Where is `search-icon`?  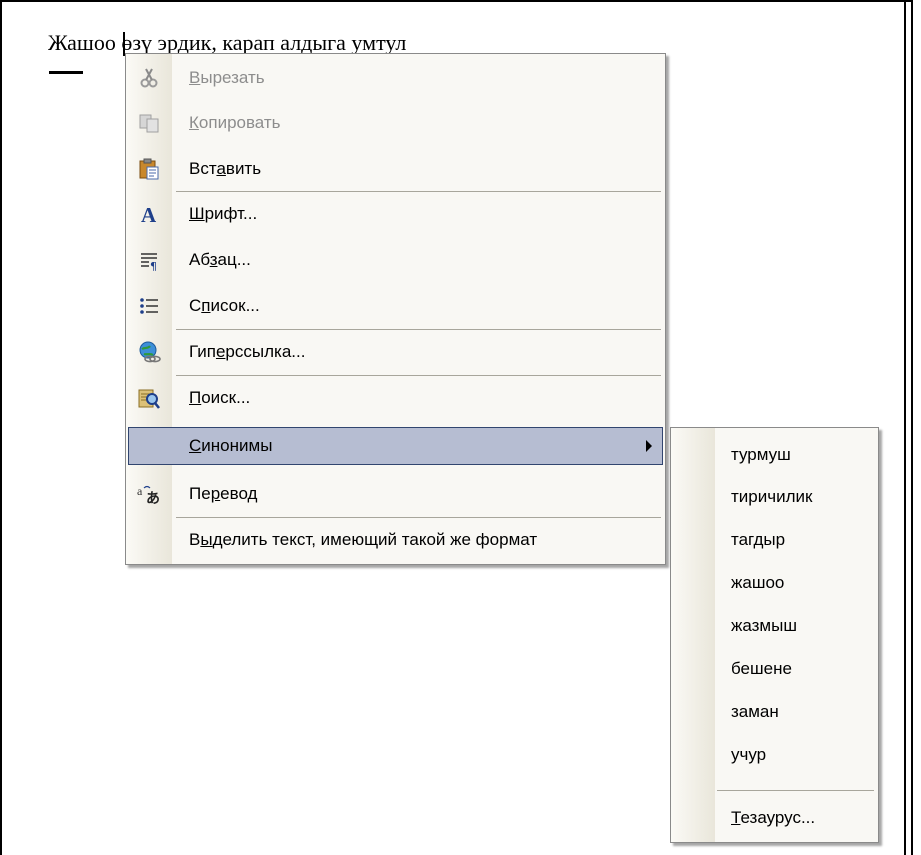 search-icon is located at coordinates (149, 398).